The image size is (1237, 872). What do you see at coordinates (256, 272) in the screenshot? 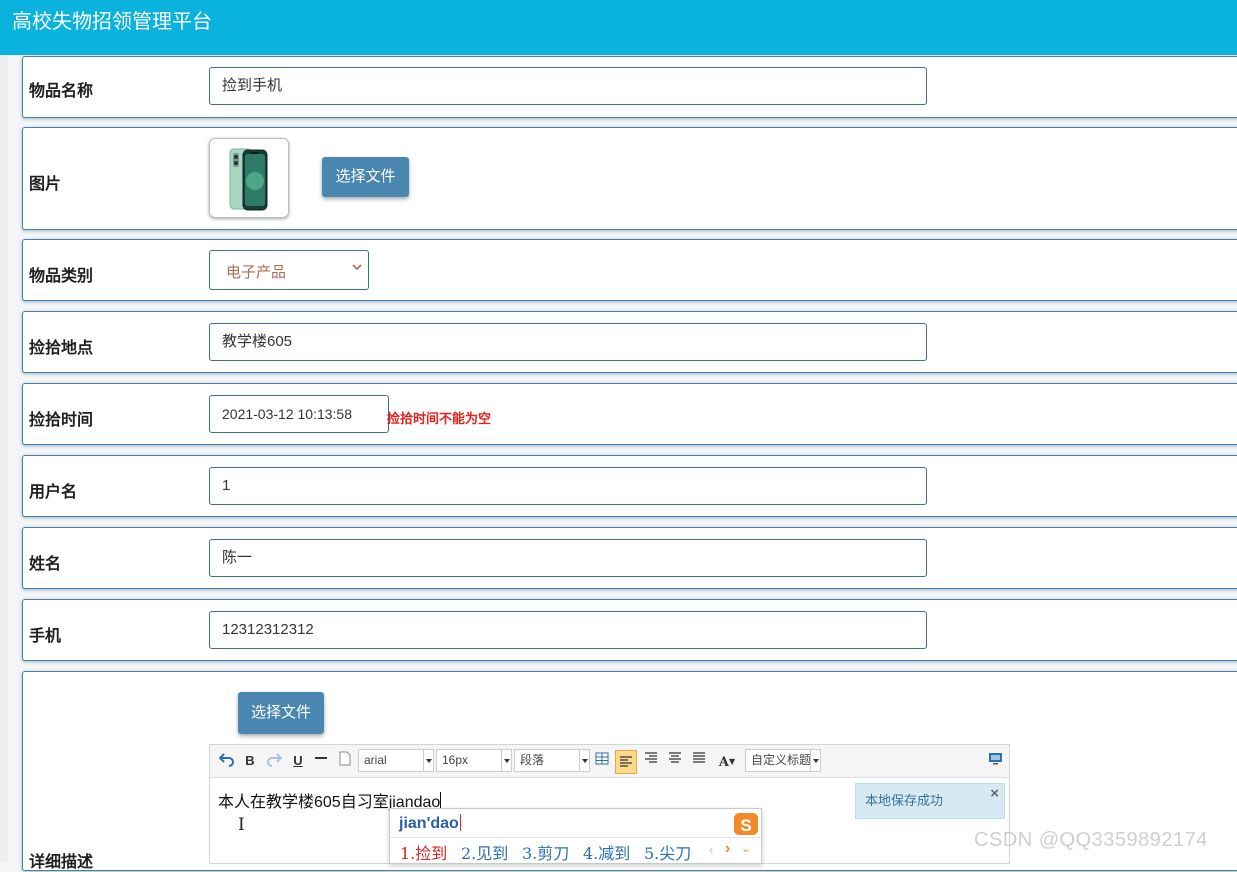
I see `category-selected-value: 电子产品` at bounding box center [256, 272].